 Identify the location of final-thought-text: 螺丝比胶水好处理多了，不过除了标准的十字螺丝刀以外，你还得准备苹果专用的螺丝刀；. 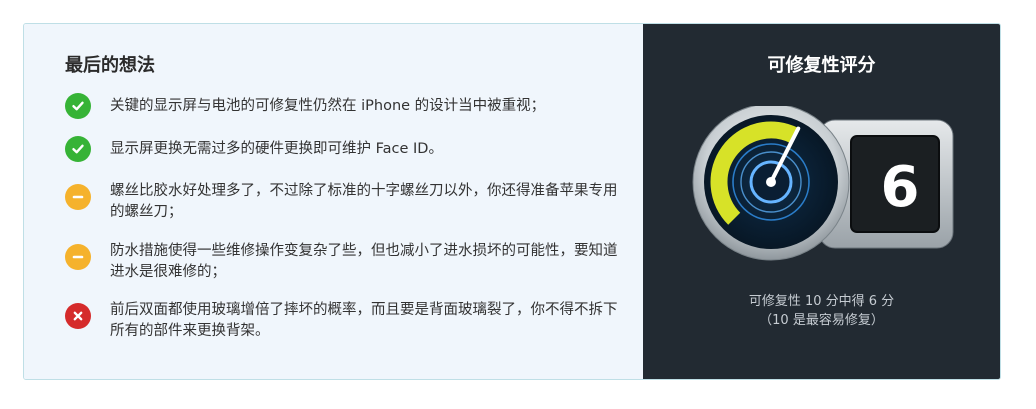
(364, 201).